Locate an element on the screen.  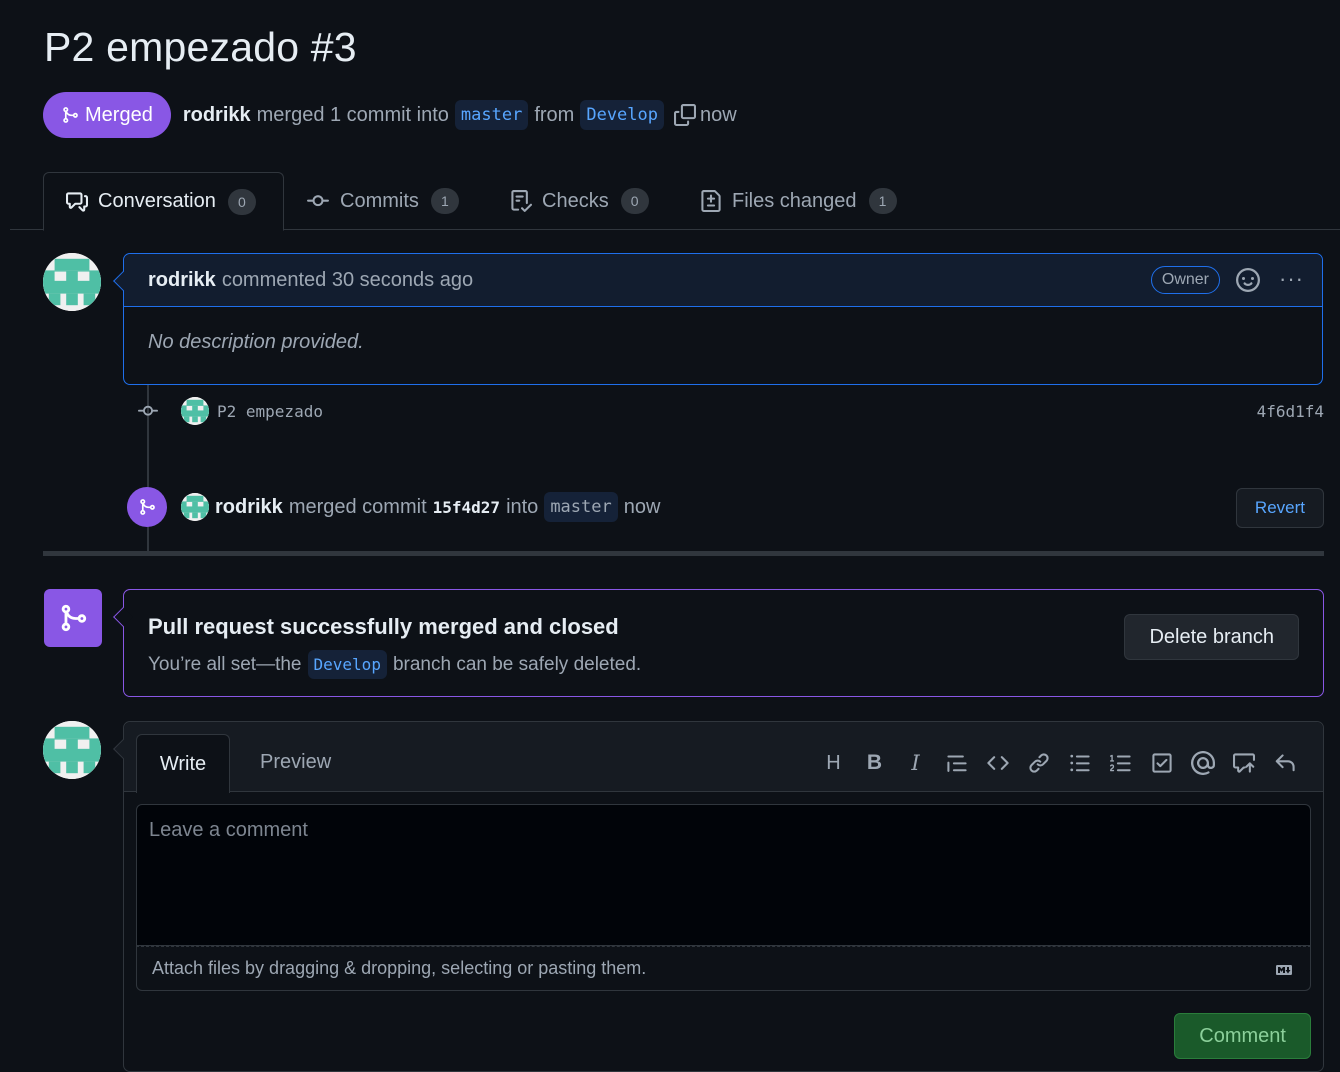
tab-checks: Checks 0 is located at coordinates (579, 201).